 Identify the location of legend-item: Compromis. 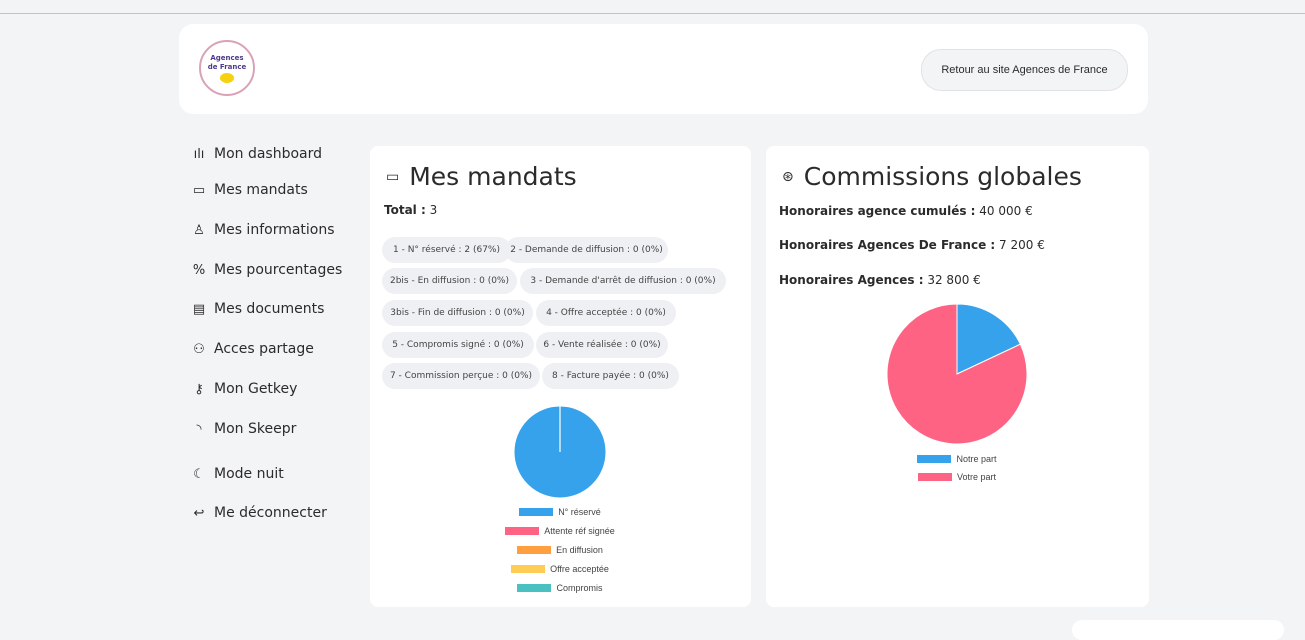
(560, 588).